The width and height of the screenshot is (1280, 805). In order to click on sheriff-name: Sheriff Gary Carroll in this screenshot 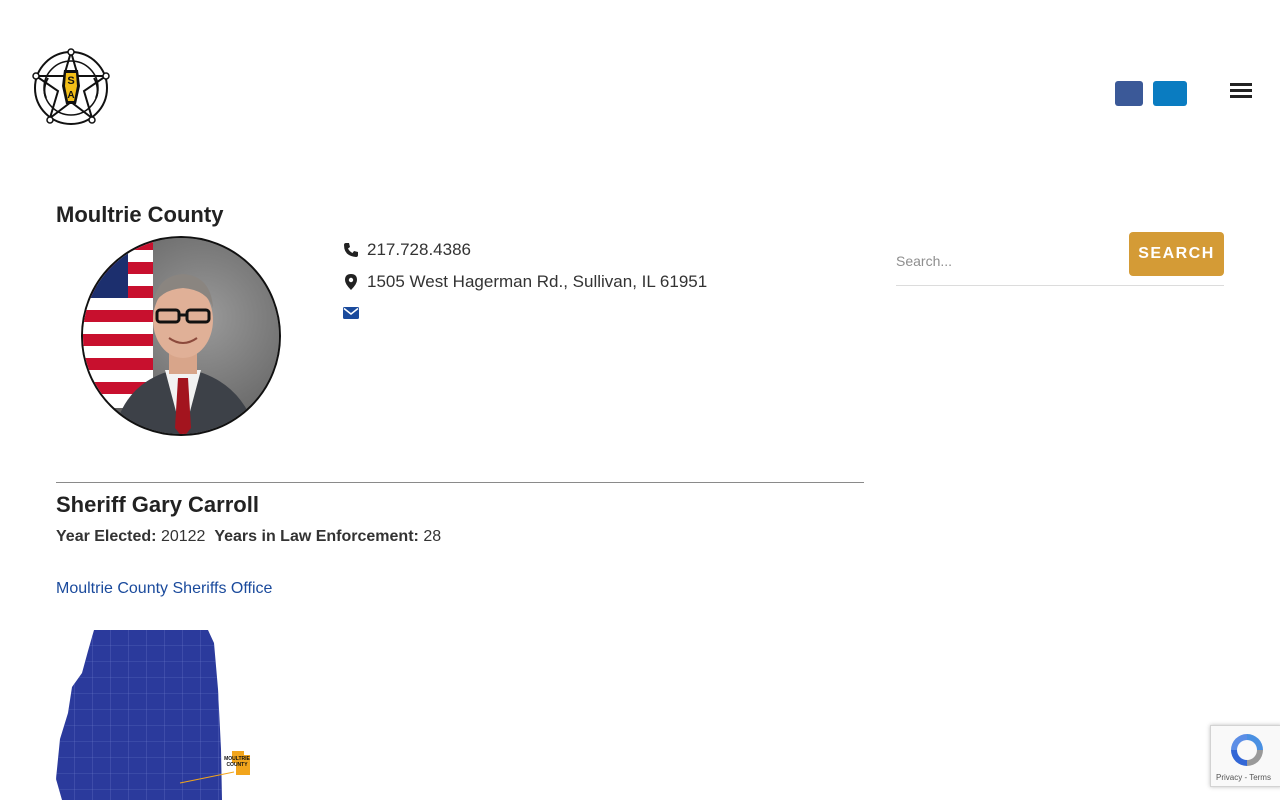, I will do `click(157, 504)`.